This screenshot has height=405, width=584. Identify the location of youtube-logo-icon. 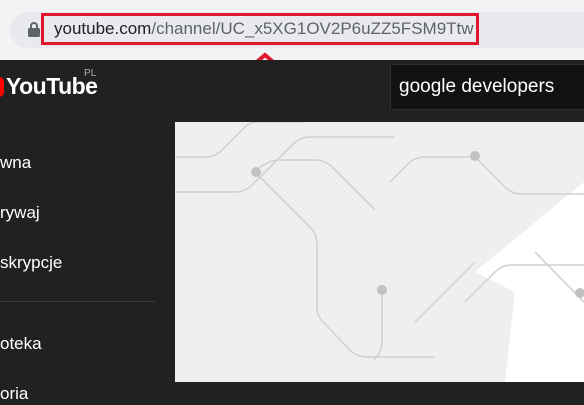
(2, 87).